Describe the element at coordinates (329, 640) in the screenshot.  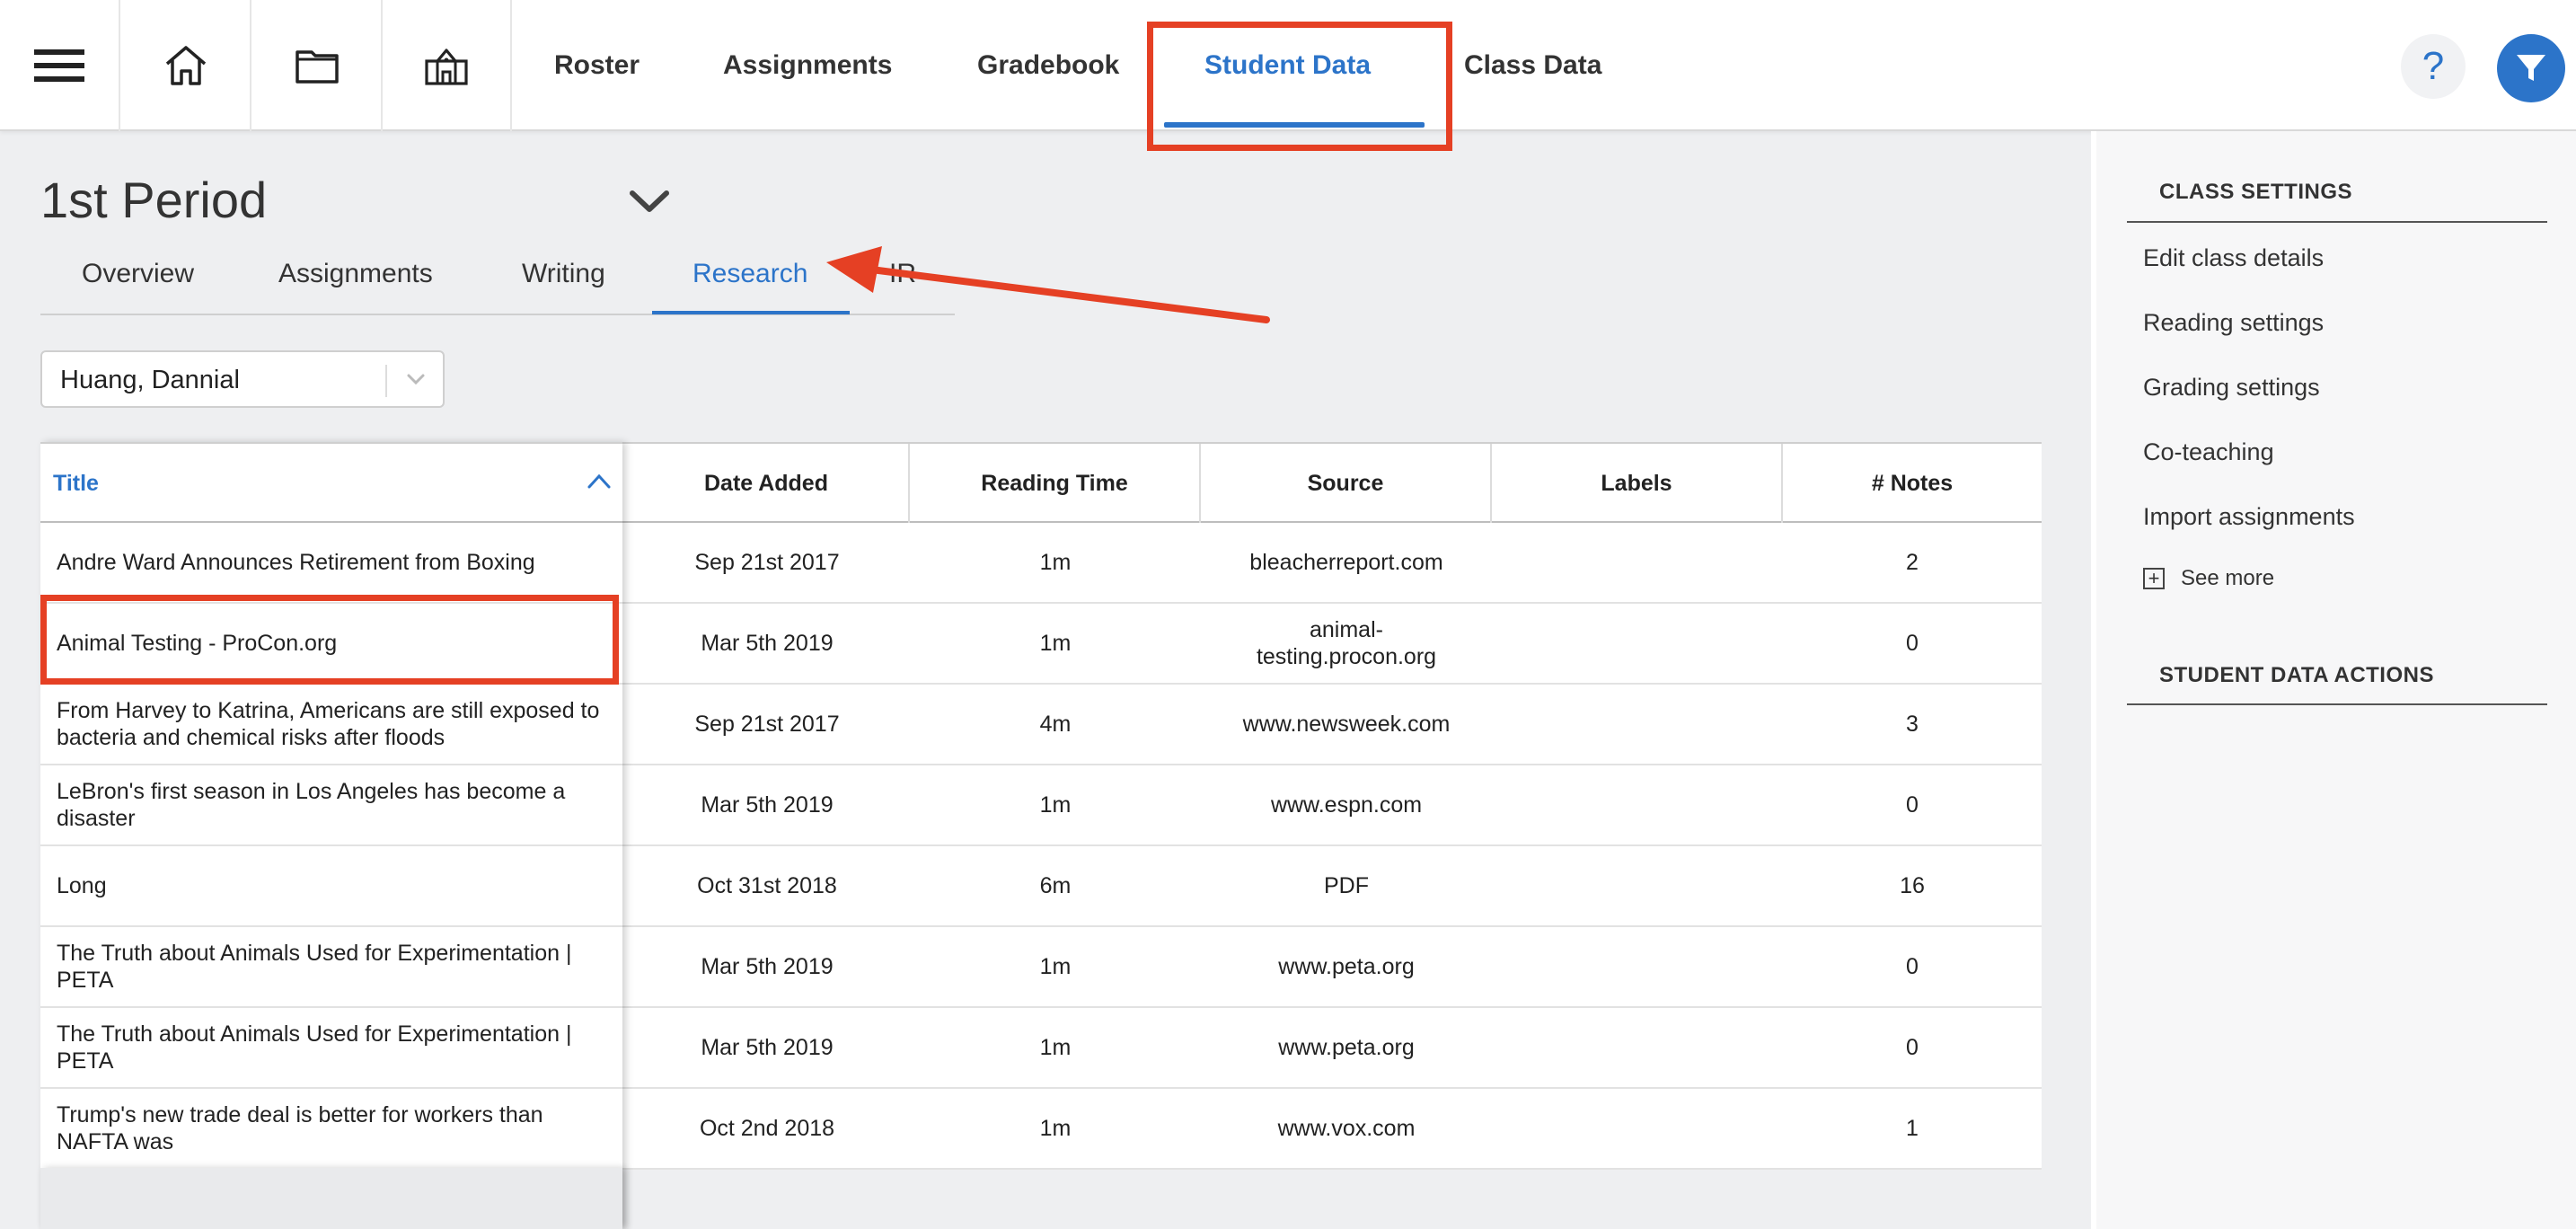
I see `annotation-highlight-animal-testing` at that location.